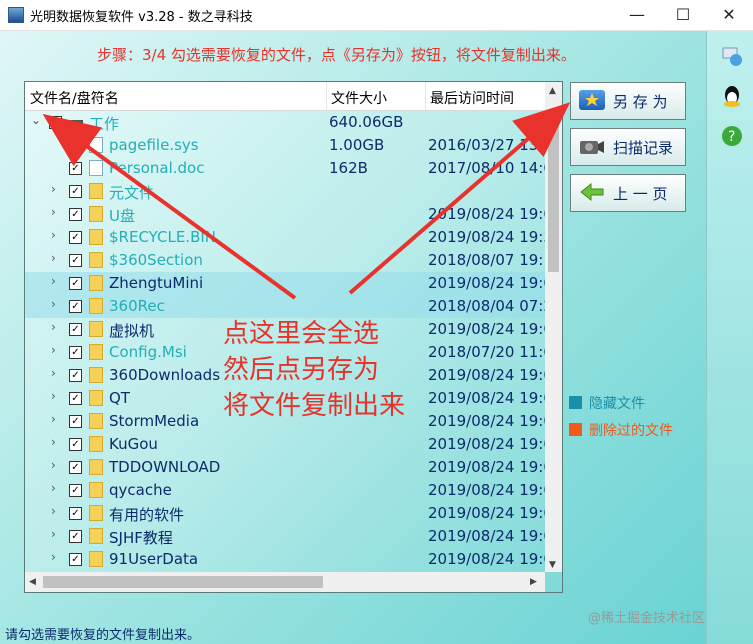 The image size is (753, 644). What do you see at coordinates (169, 206) in the screenshot?
I see `arrow-to-checkbox` at bounding box center [169, 206].